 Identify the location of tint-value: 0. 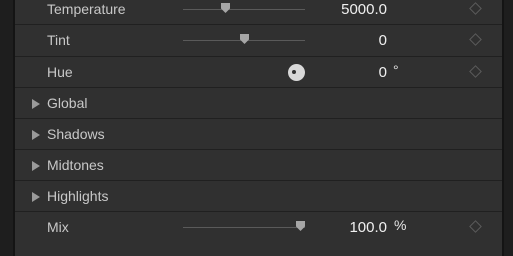
(332, 40).